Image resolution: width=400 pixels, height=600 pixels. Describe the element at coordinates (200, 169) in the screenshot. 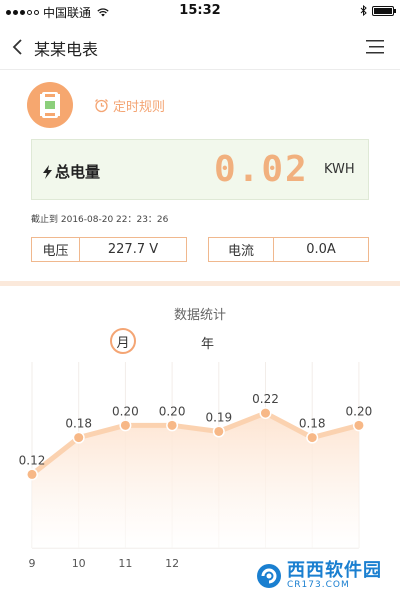

I see `total-energy-card: 总电量 0.02 KWH` at that location.